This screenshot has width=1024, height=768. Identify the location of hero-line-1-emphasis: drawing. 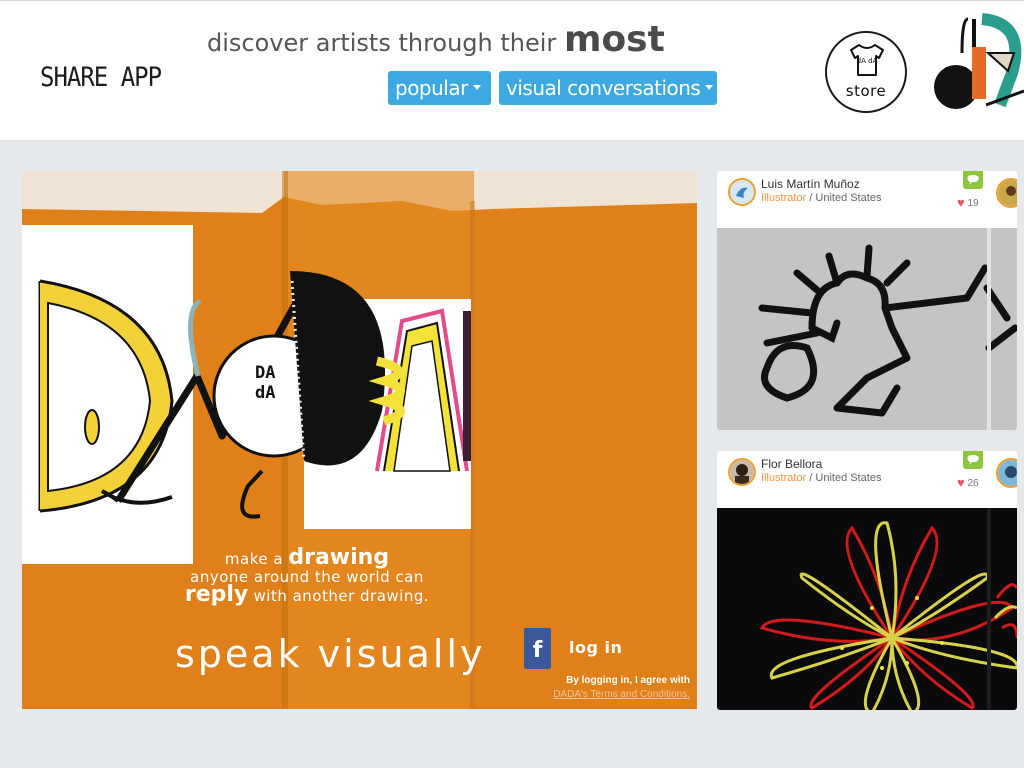
(339, 557).